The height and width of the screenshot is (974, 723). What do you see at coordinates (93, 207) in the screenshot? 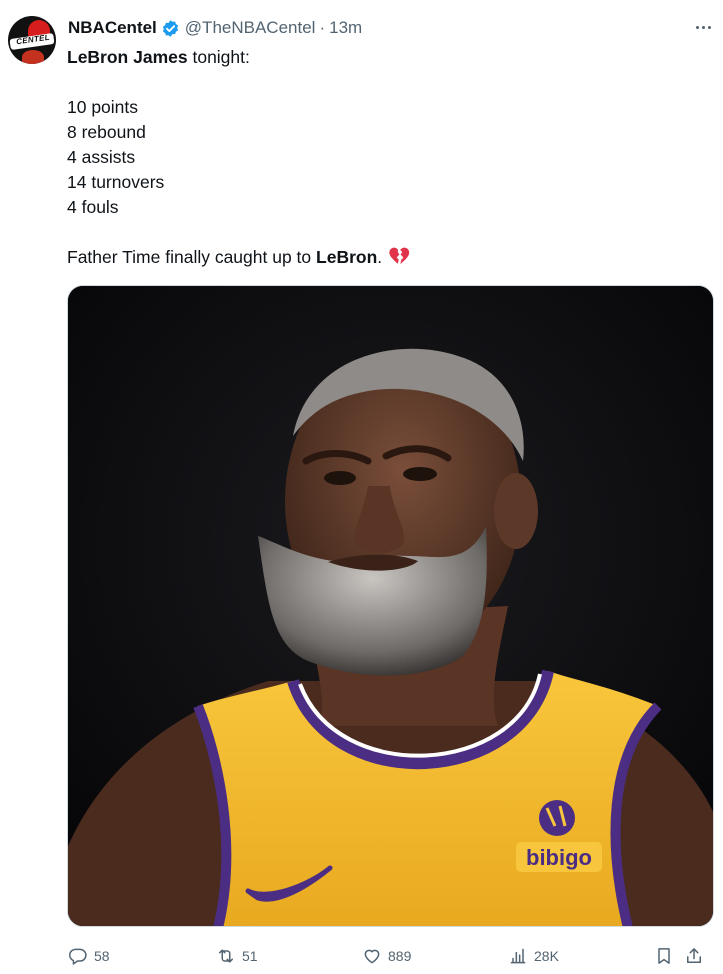
I see `stat-line: 4 fouls` at bounding box center [93, 207].